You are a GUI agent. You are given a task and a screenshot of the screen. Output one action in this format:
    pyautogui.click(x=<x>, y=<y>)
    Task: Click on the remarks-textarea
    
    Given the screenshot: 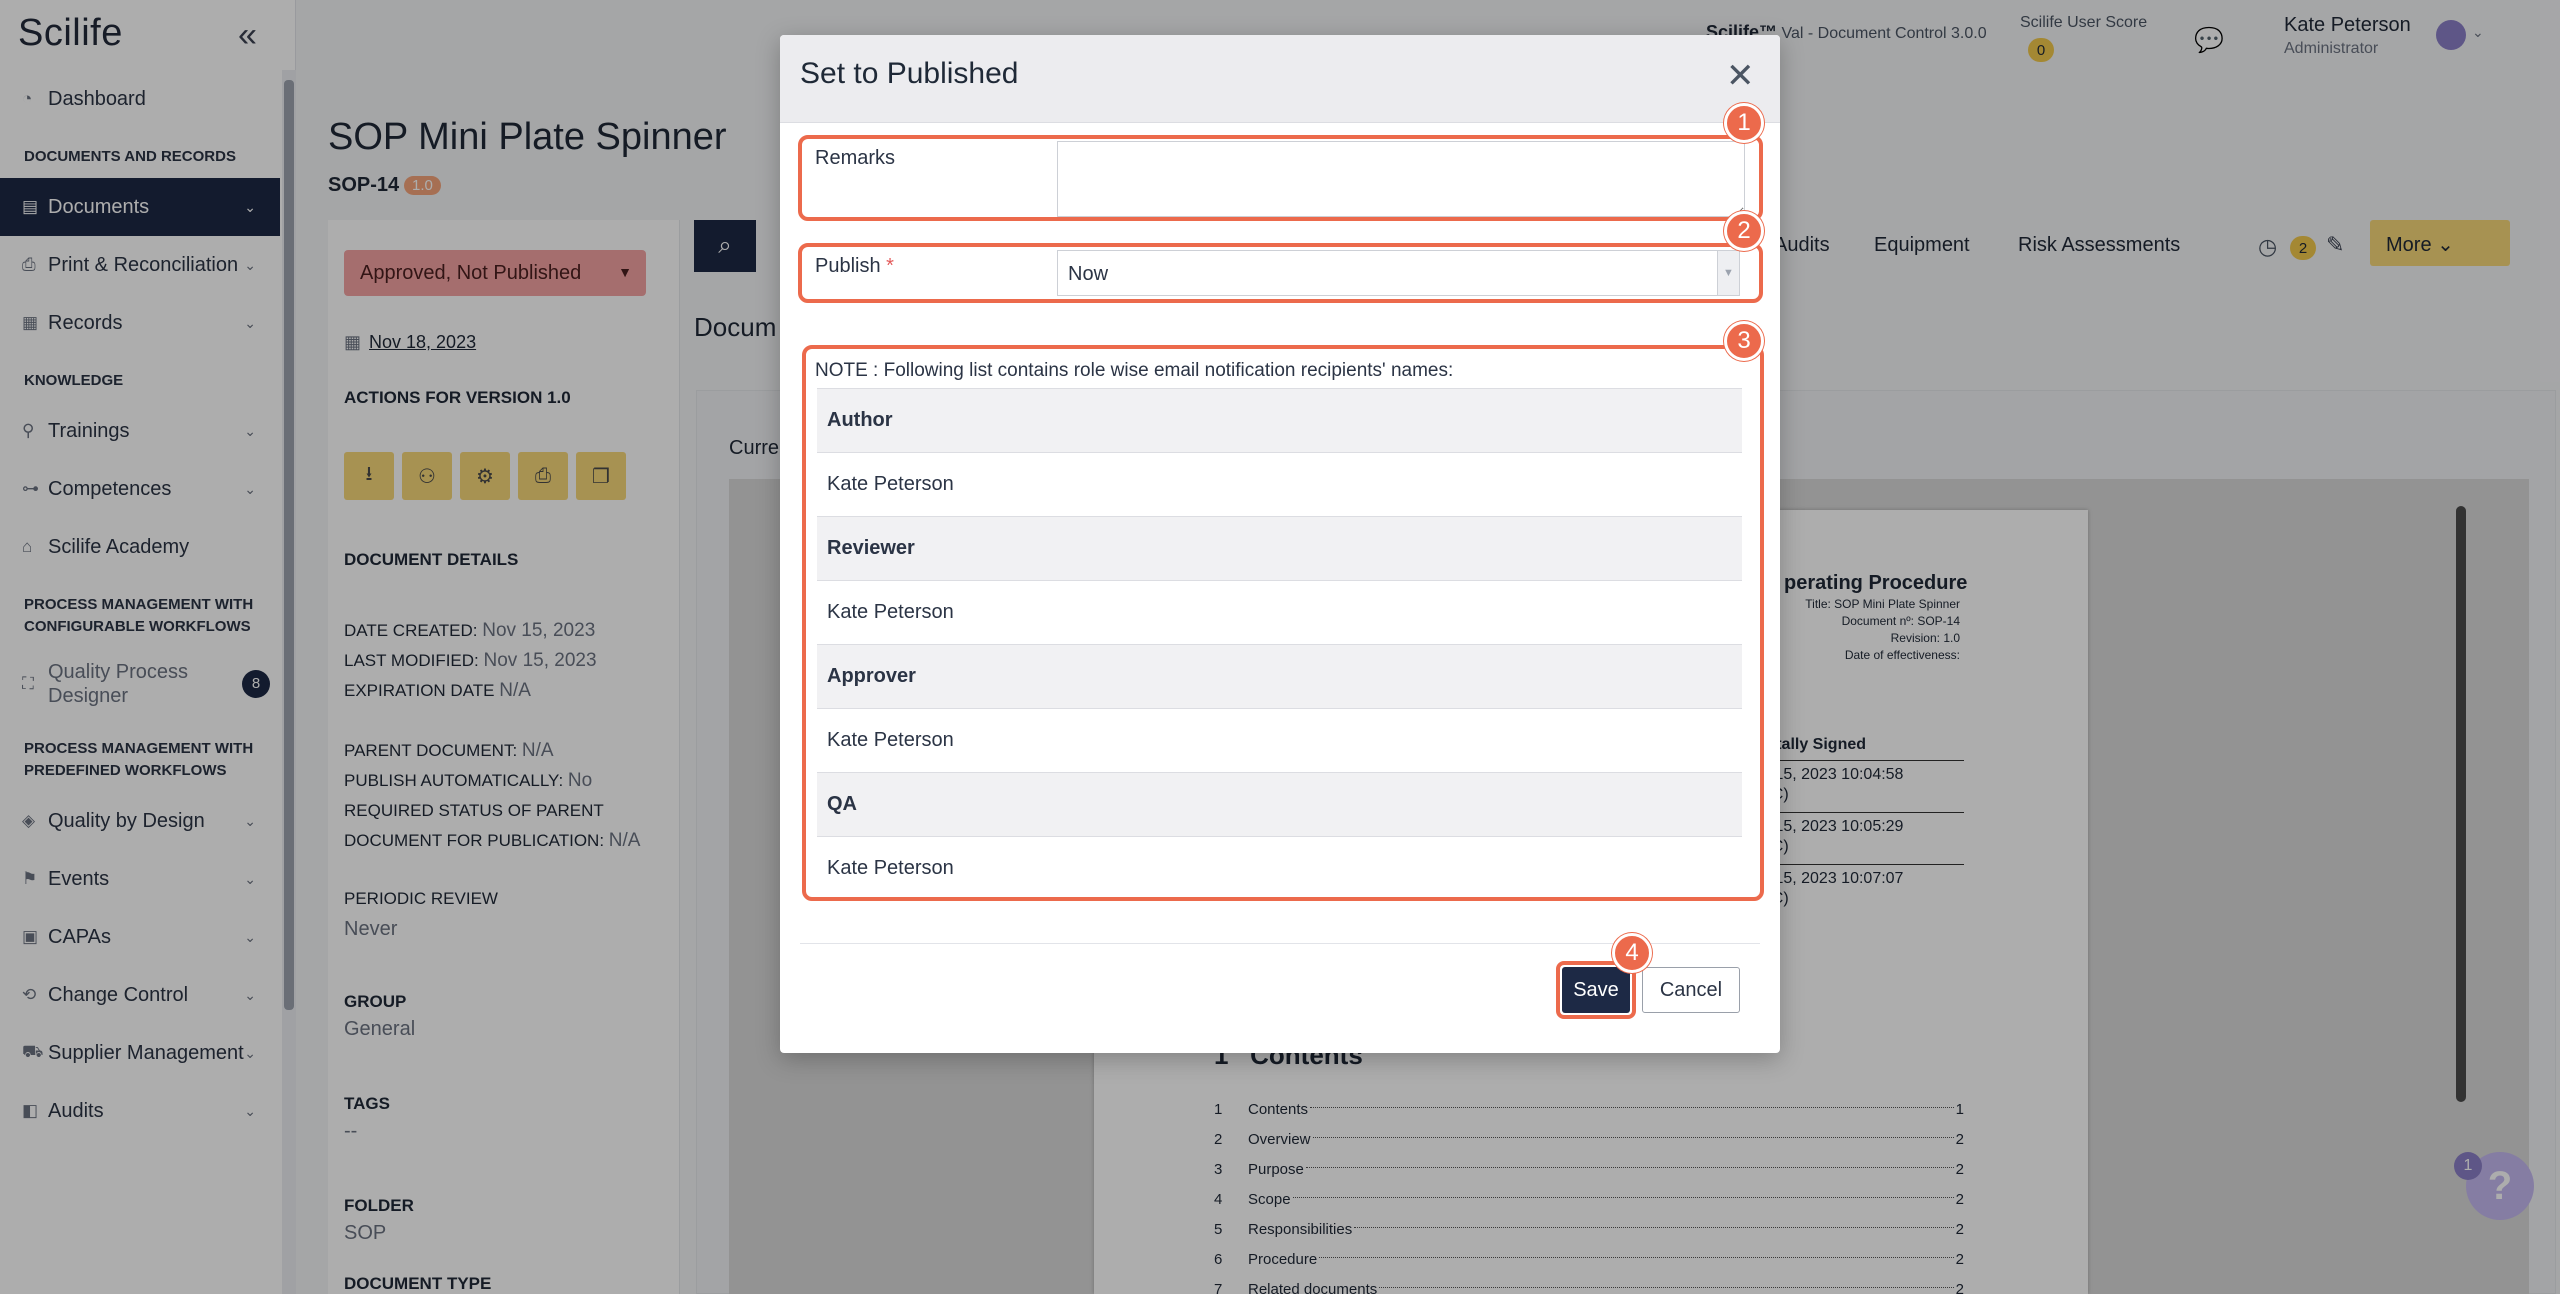 What is the action you would take?
    pyautogui.click(x=1401, y=179)
    